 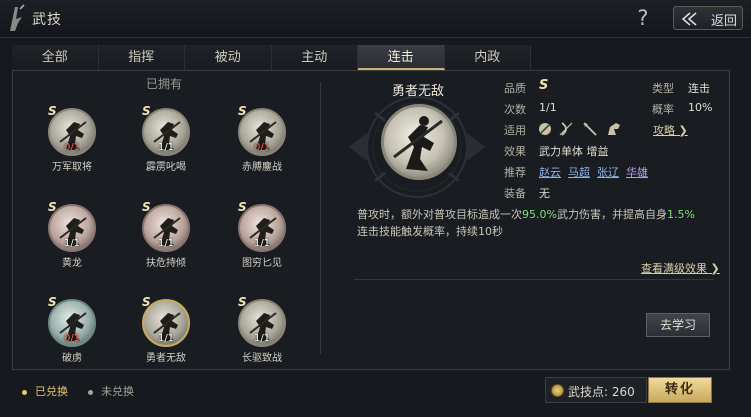 I want to click on back-arrow-icon, so click(x=689, y=19).